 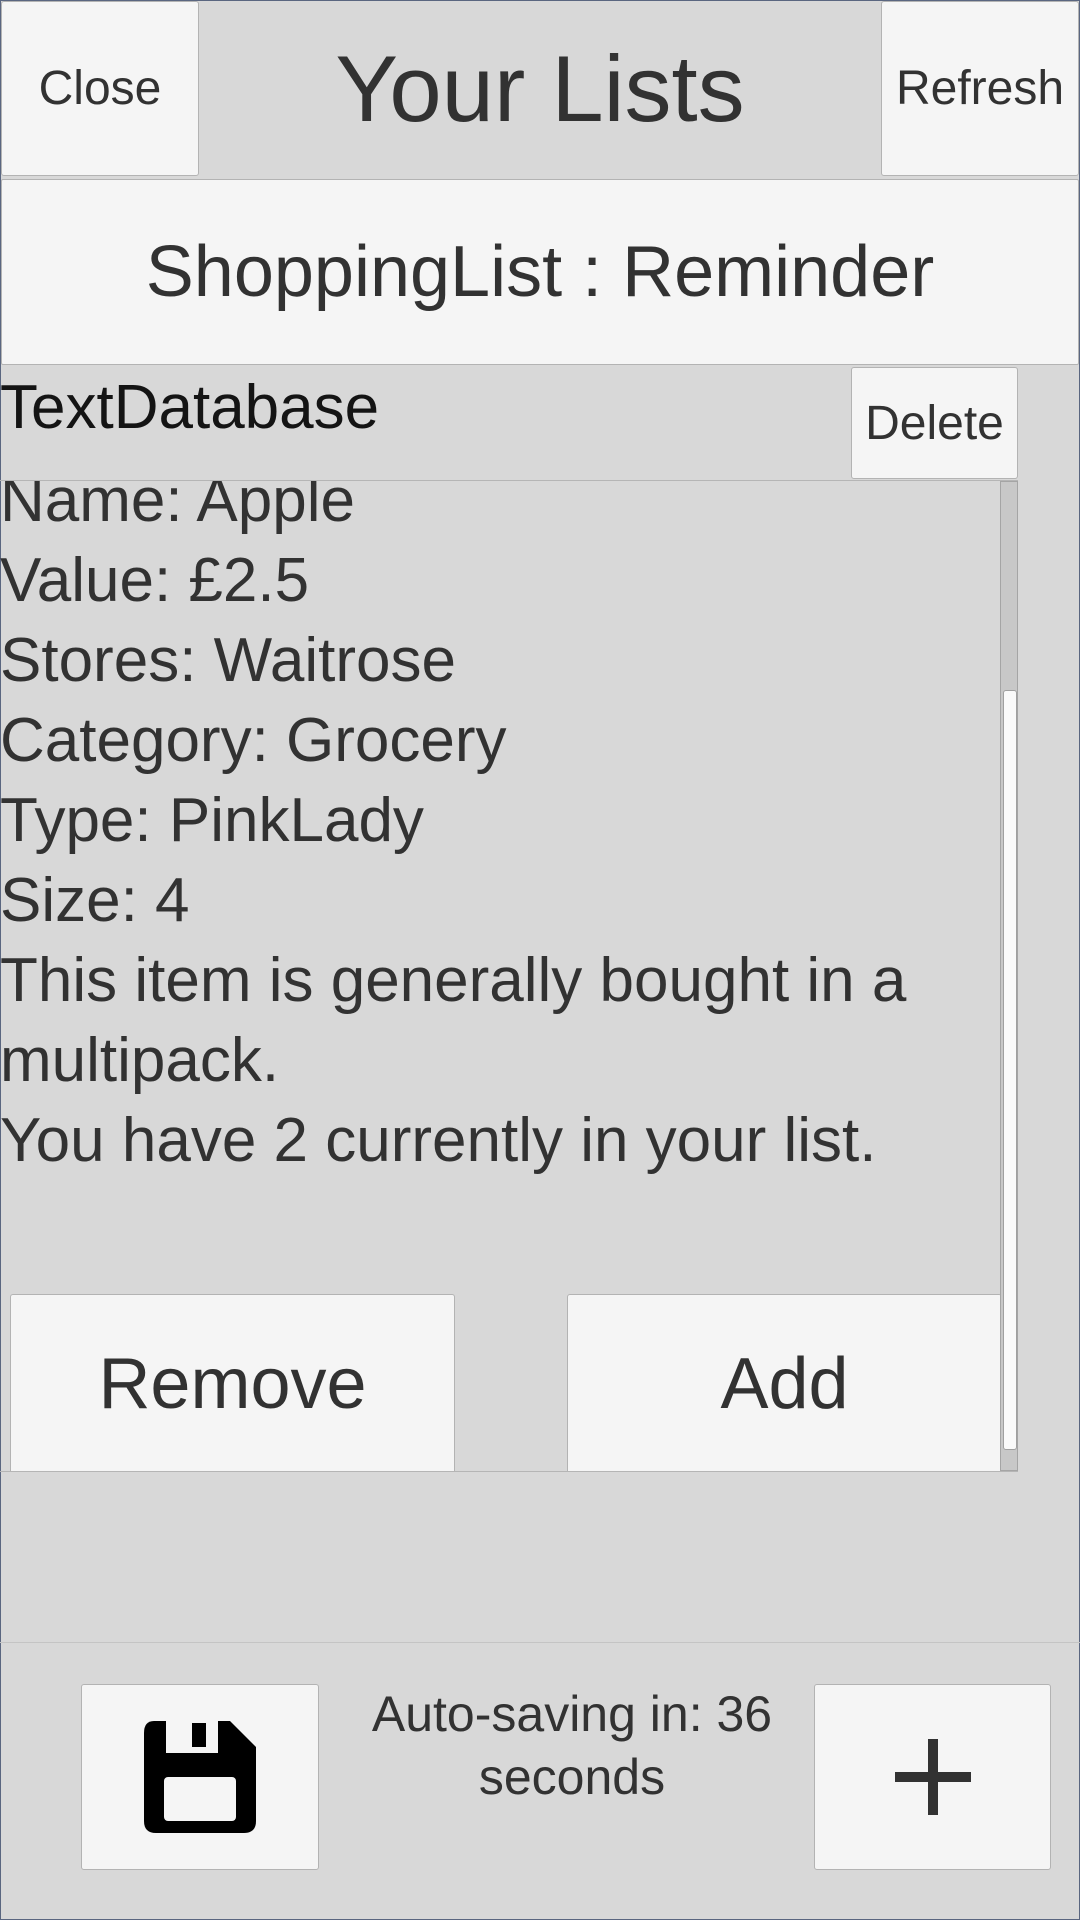 I want to click on detail-category: Category: Grocery, so click(x=253, y=740).